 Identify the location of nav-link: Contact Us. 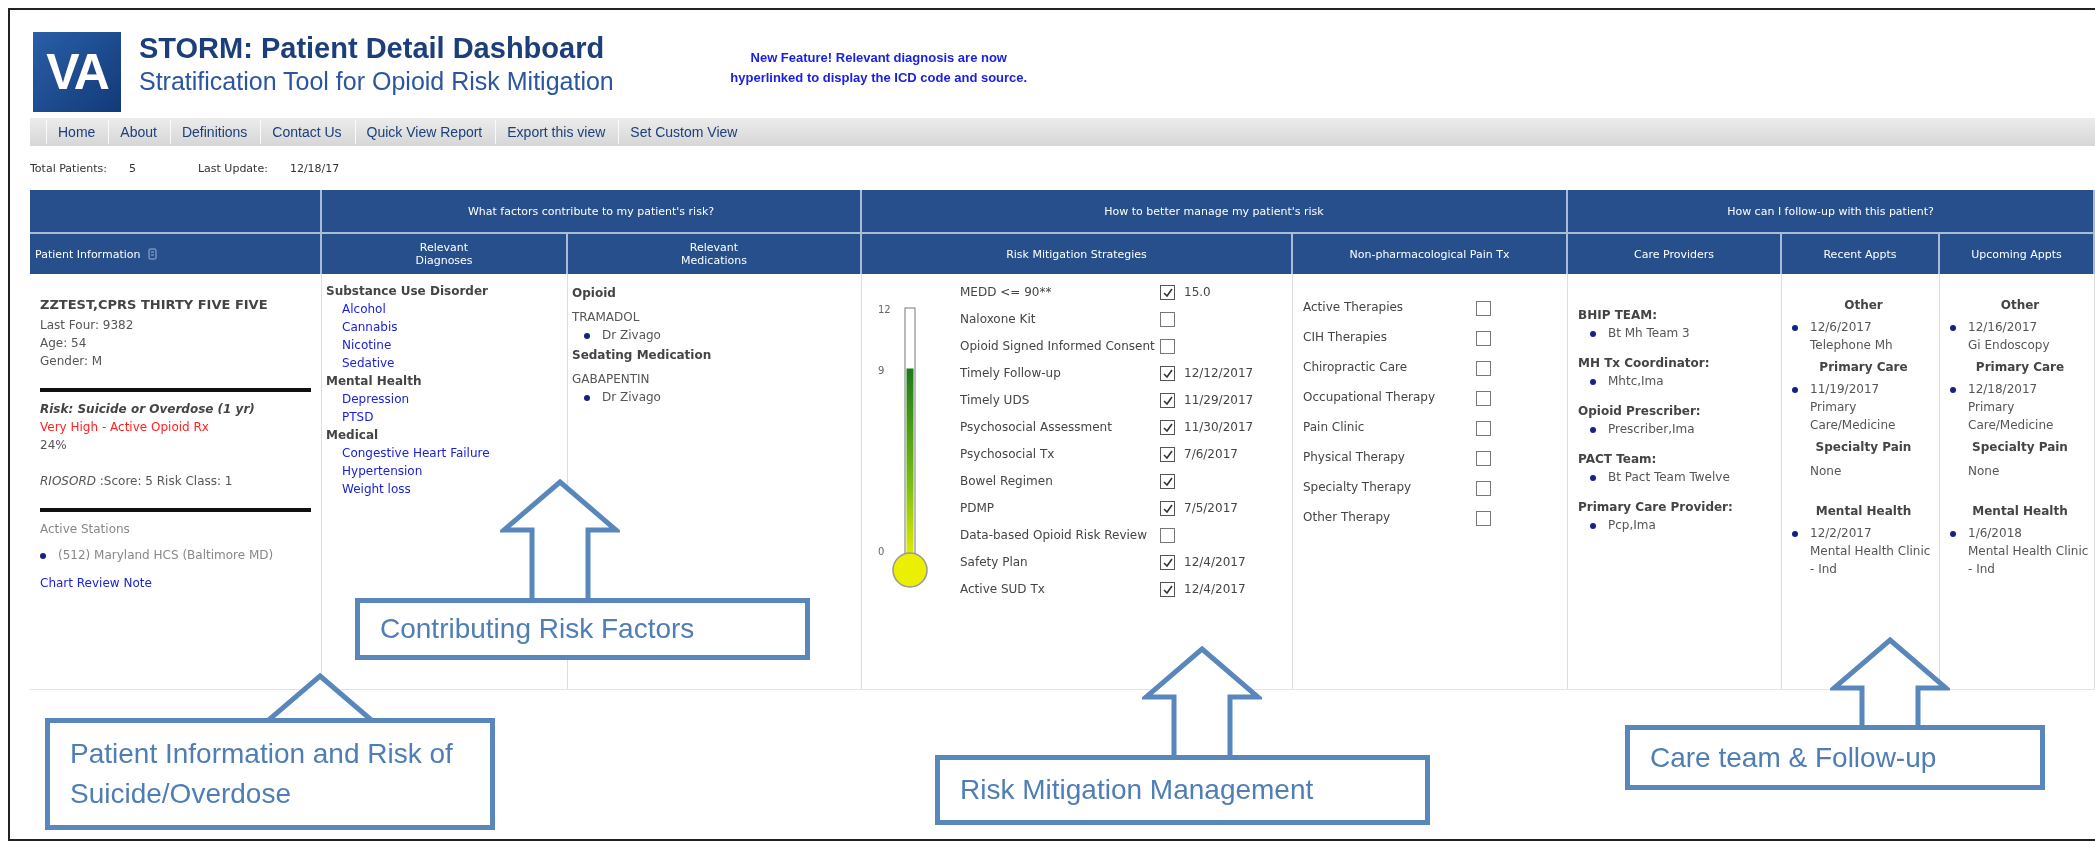
(306, 132).